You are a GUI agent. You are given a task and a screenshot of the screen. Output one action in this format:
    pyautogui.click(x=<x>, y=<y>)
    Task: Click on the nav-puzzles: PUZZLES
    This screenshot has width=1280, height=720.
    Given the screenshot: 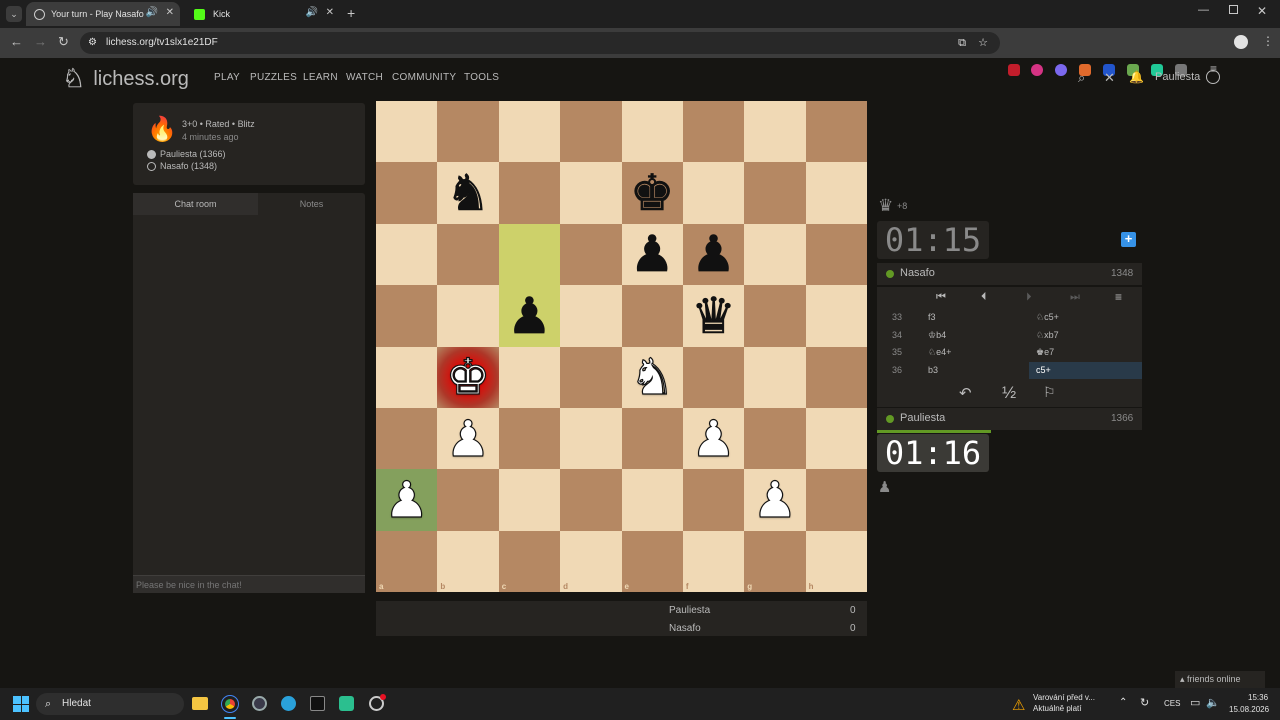 What is the action you would take?
    pyautogui.click(x=273, y=77)
    